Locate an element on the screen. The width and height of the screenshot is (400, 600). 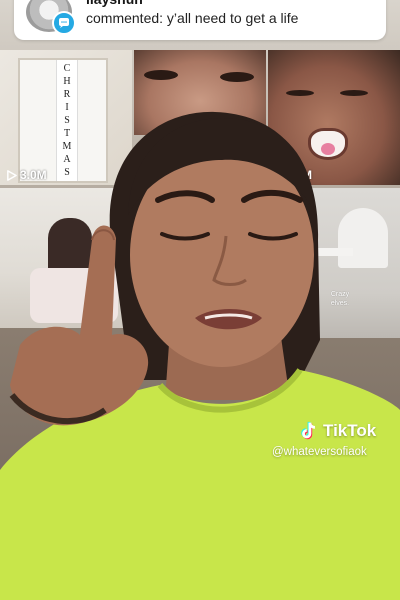
comment-text: commented: y’all need to get a life is located at coordinates (192, 18).